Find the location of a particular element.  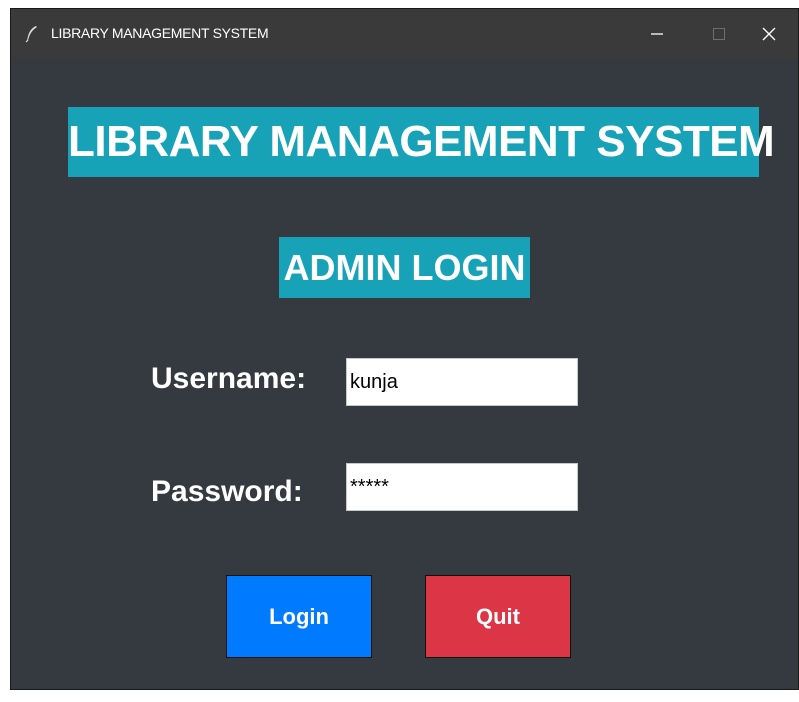

login-button: Login is located at coordinates (299, 616).